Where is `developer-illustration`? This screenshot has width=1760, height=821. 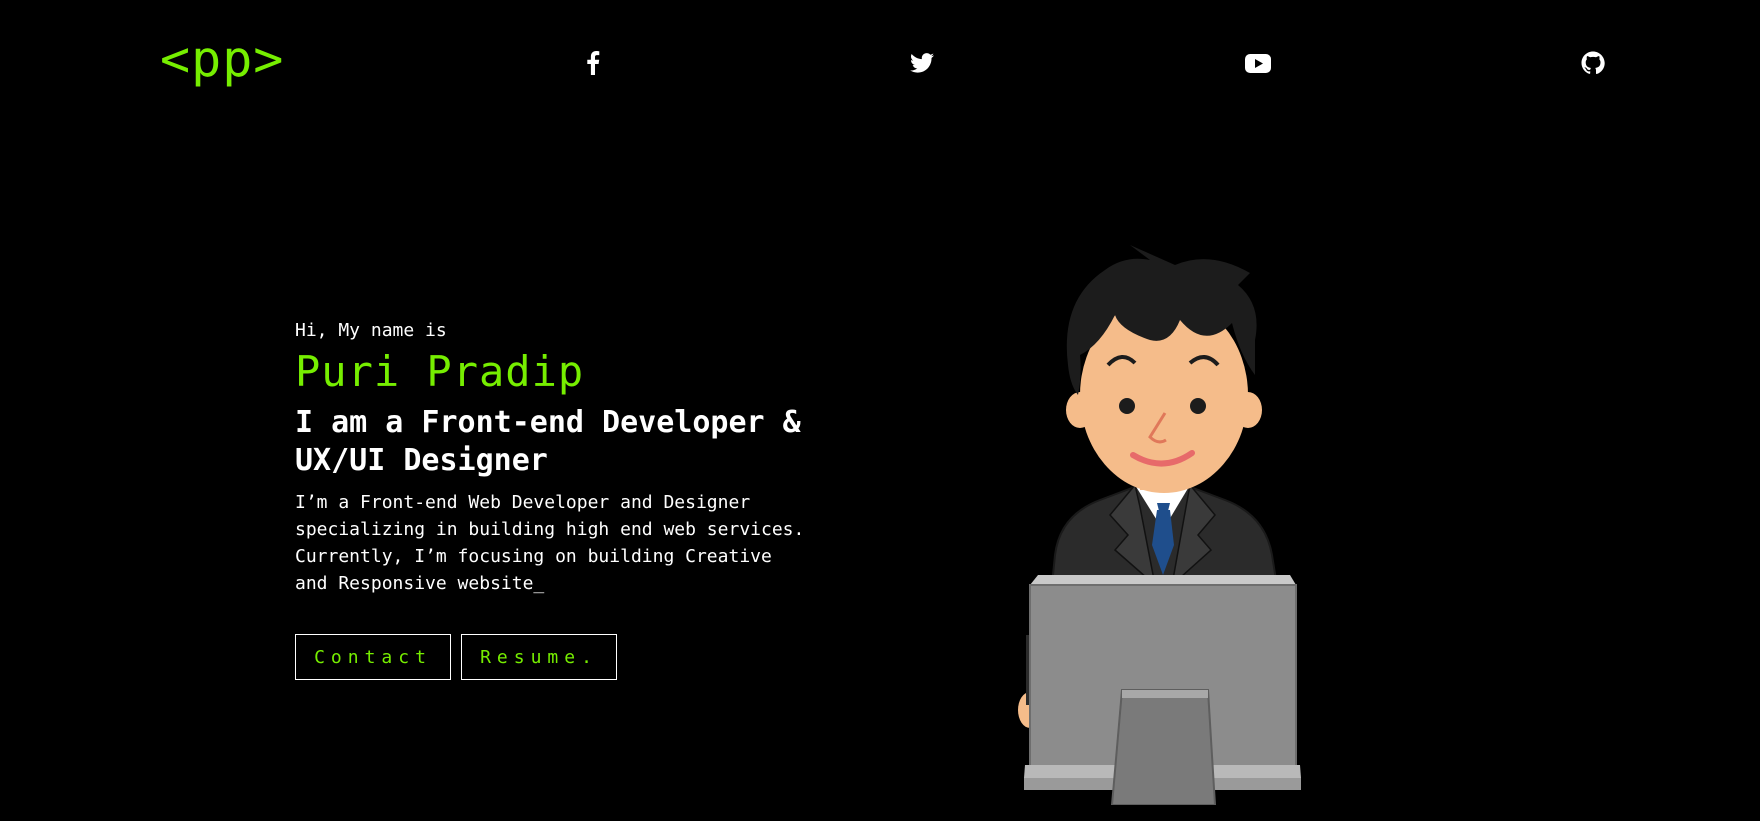
developer-illustration is located at coordinates (1160, 525).